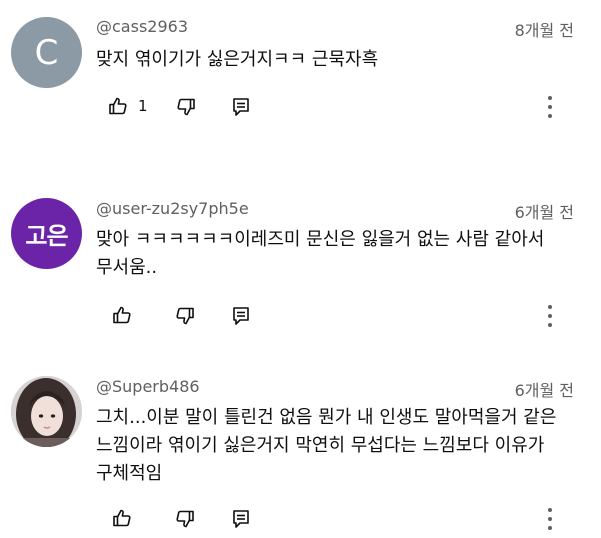 The image size is (601, 538). I want to click on comment-text: 맞아 ㅋㅋㅋㅋㅋㅋ이레즈미 문신은 잃을거 없는 사람 같아서 무서움.., so click(320, 253).